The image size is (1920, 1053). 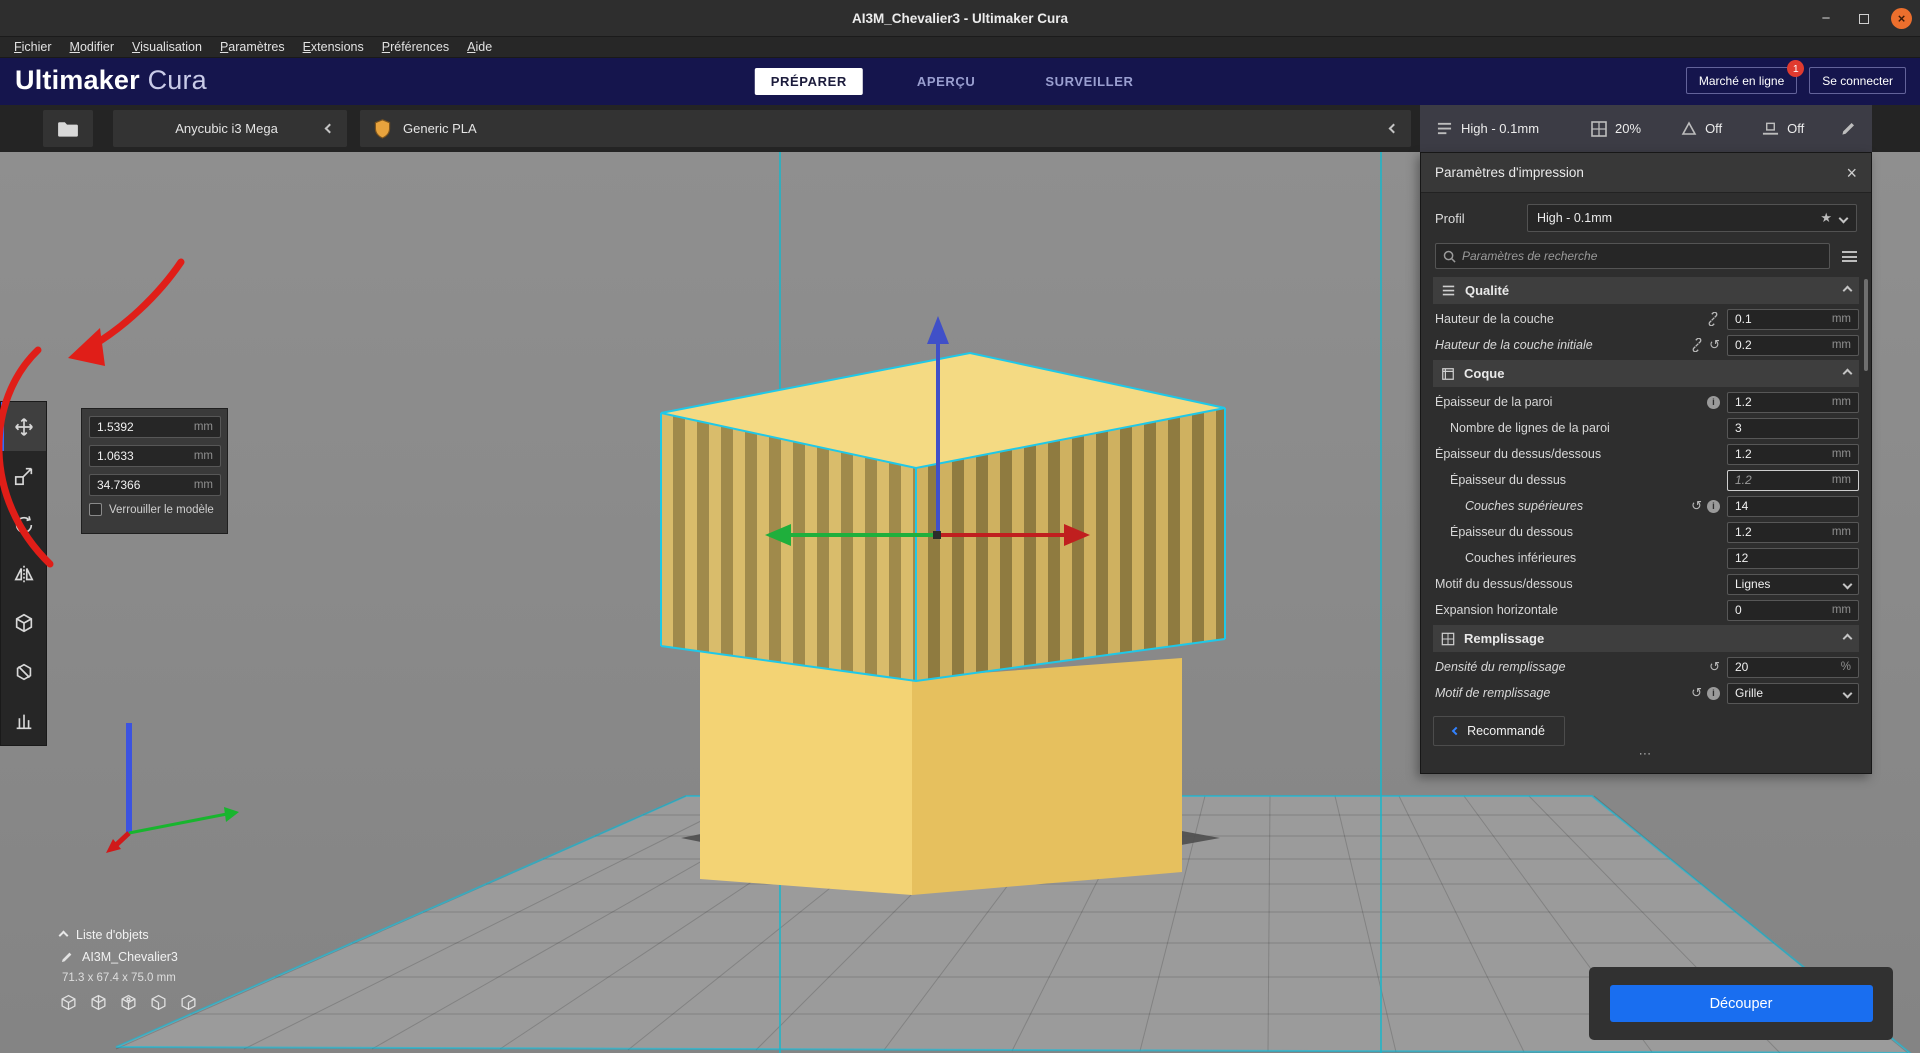 What do you see at coordinates (1793, 345) in the screenshot?
I see `setting-field: 0.2 mm` at bounding box center [1793, 345].